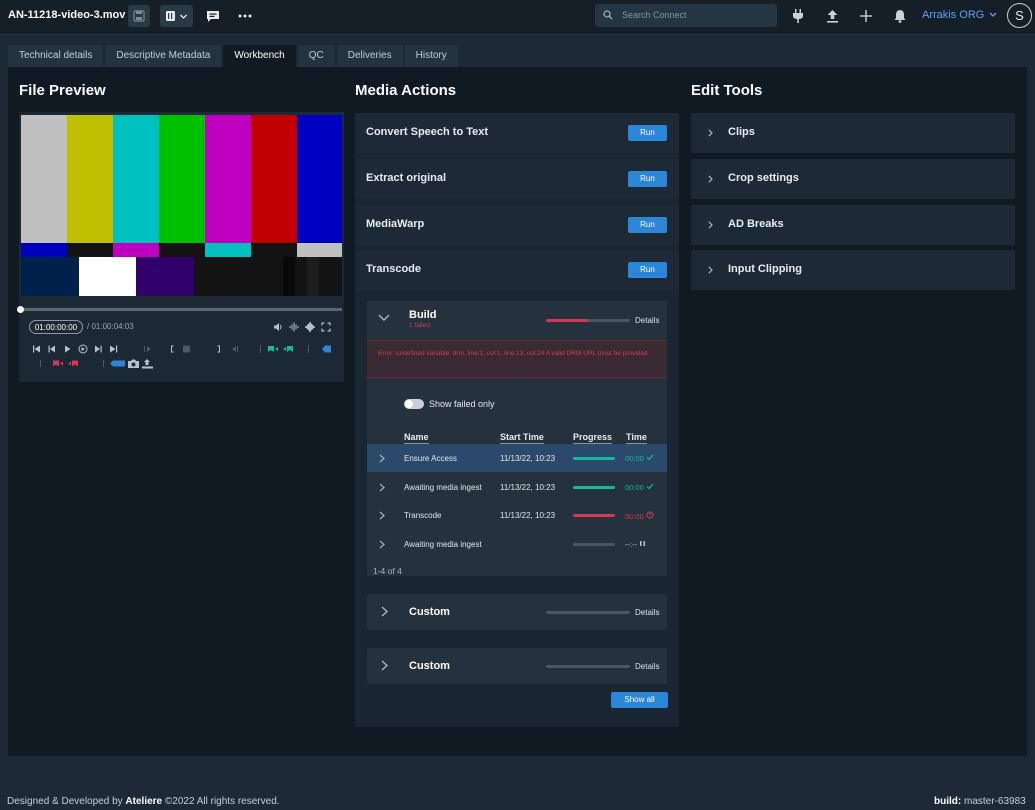  I want to click on plus-icon, so click(866, 16).